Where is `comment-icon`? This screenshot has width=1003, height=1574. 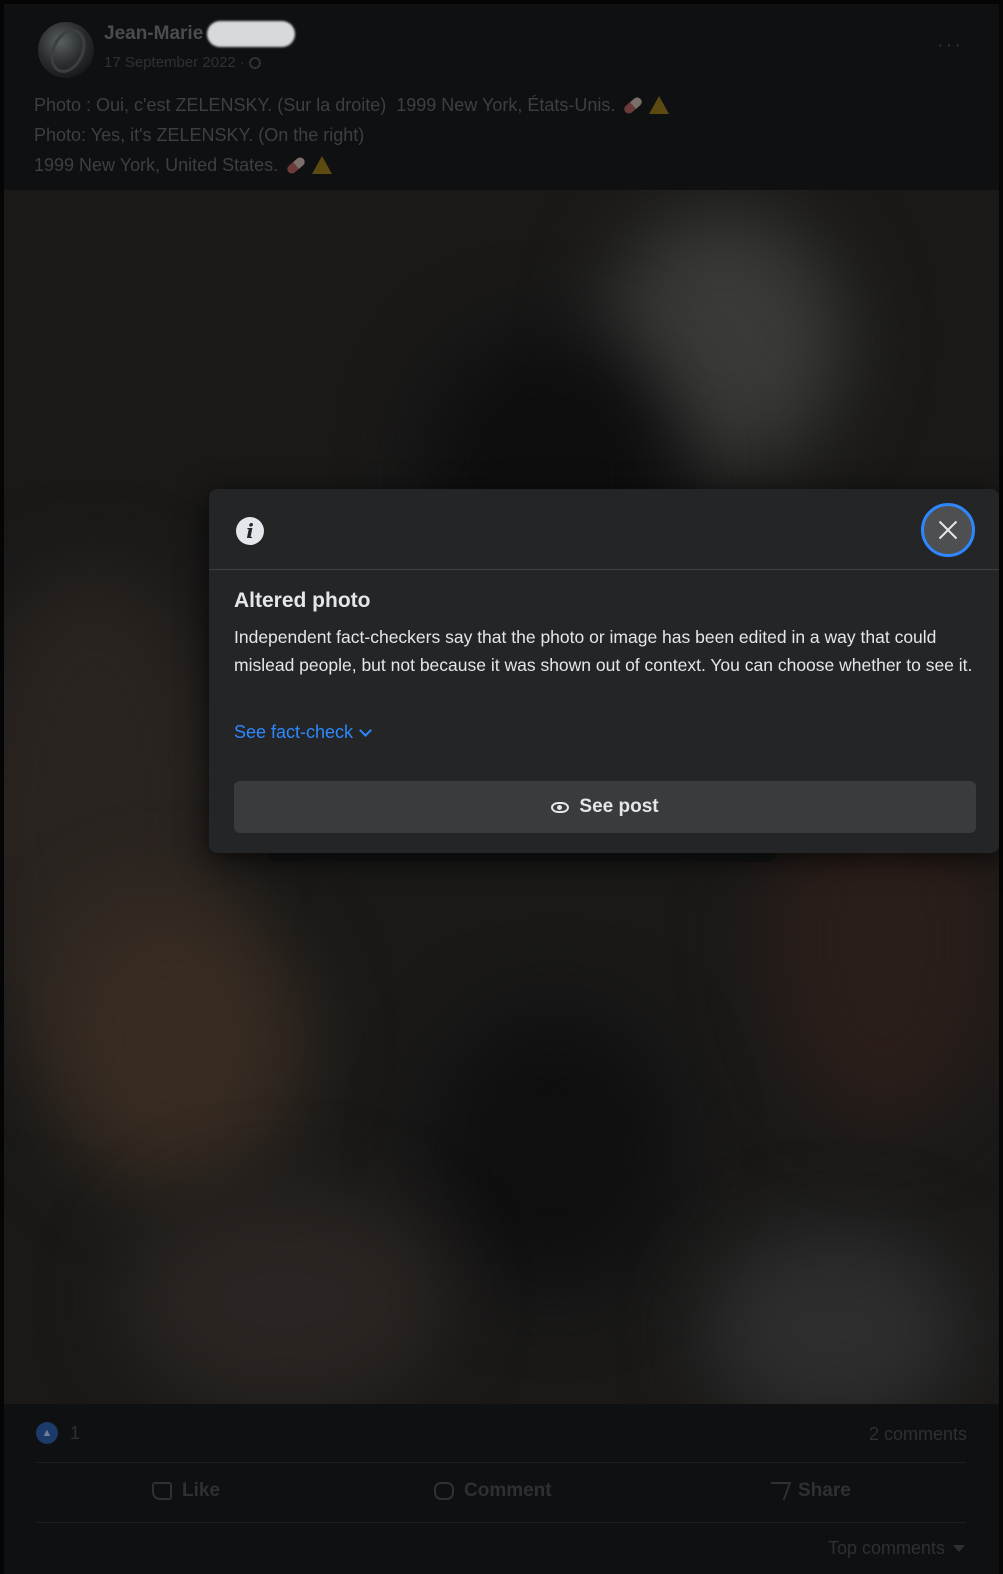
comment-icon is located at coordinates (444, 1491).